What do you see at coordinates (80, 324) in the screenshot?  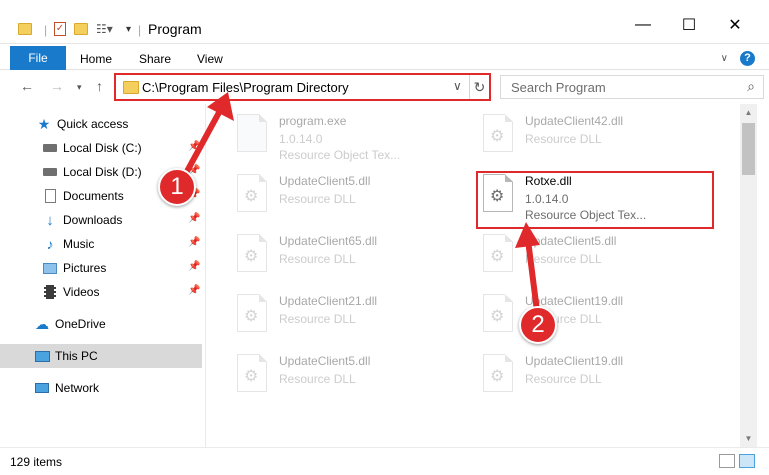 I see `sidebar-item-label: OneDrive` at bounding box center [80, 324].